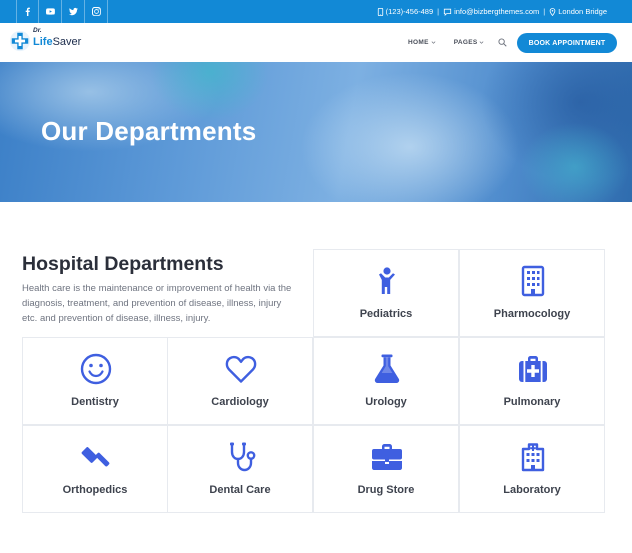  Describe the element at coordinates (240, 490) in the screenshot. I see `department-label: Dental Care` at that location.